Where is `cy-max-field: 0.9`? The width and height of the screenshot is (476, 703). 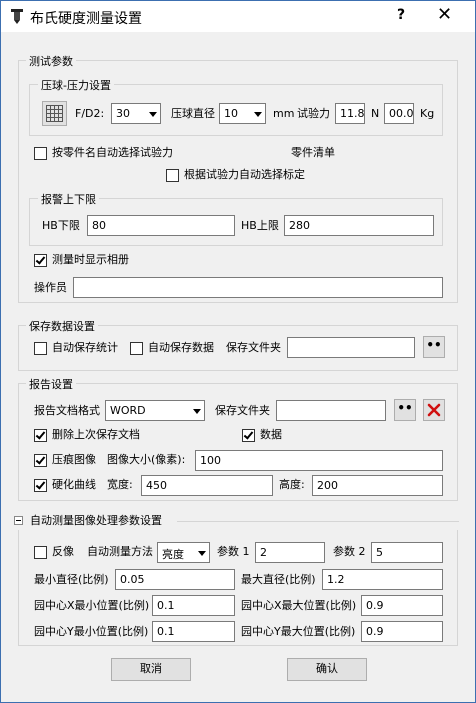 cy-max-field: 0.9 is located at coordinates (402, 631).